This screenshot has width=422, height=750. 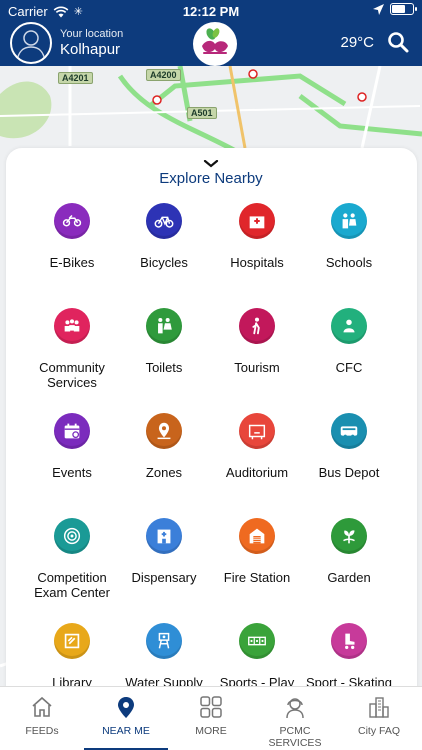 I want to click on category-bicycles: Bicycles, so click(x=164, y=253).